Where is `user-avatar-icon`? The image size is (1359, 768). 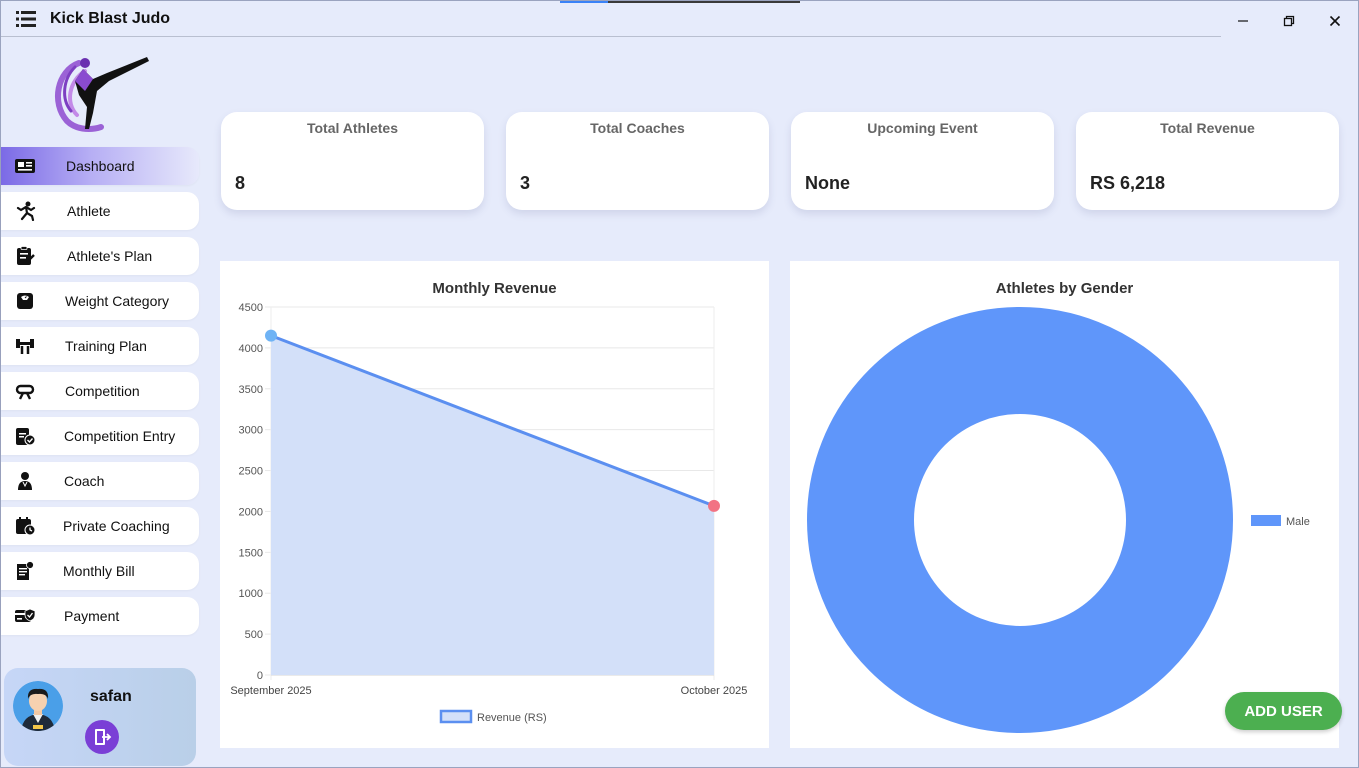 user-avatar-icon is located at coordinates (38, 706).